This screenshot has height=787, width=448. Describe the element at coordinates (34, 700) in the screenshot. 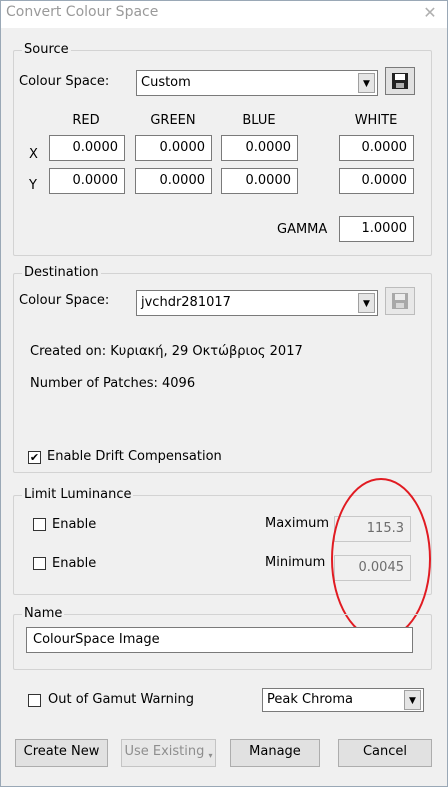

I see `out-of-gamut-checkbox` at that location.